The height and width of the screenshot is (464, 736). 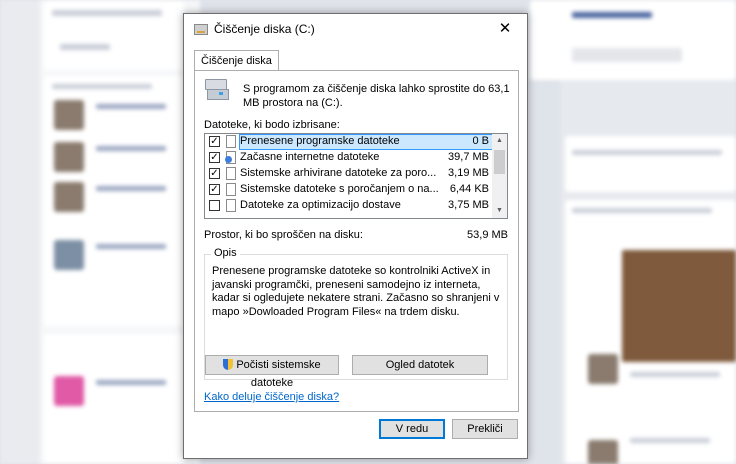 What do you see at coordinates (225, 253) in the screenshot?
I see `description-legend: Opis` at bounding box center [225, 253].